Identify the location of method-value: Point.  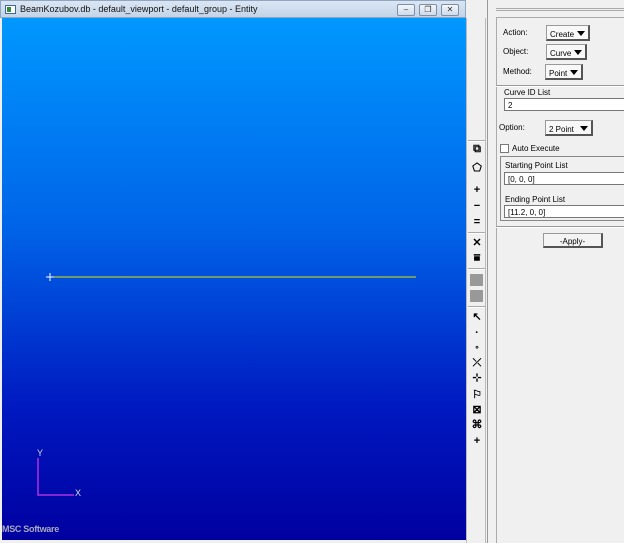
(558, 73).